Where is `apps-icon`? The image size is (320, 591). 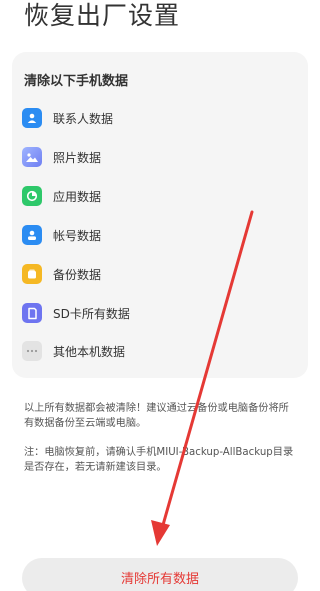
apps-icon is located at coordinates (32, 196).